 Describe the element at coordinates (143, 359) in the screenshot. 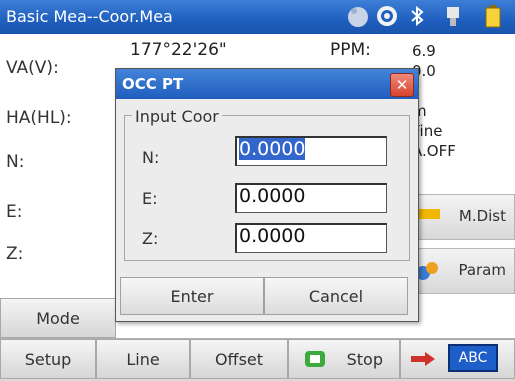

I see `line-button: Line` at that location.